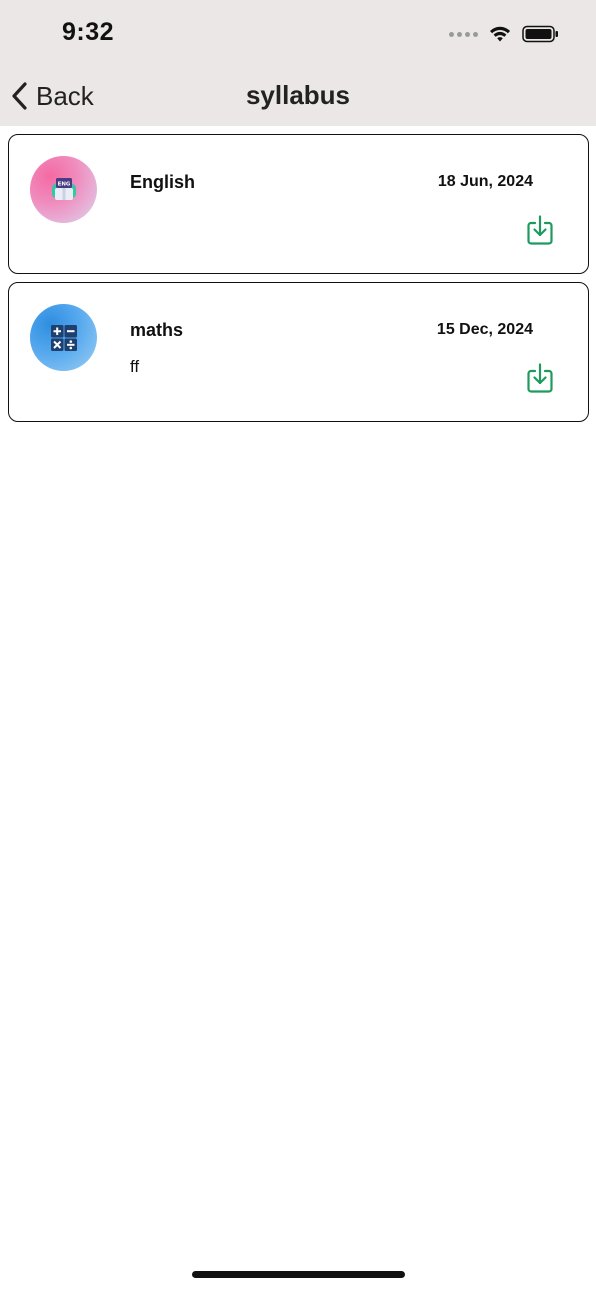  What do you see at coordinates (298, 1274) in the screenshot?
I see `home-indicator` at bounding box center [298, 1274].